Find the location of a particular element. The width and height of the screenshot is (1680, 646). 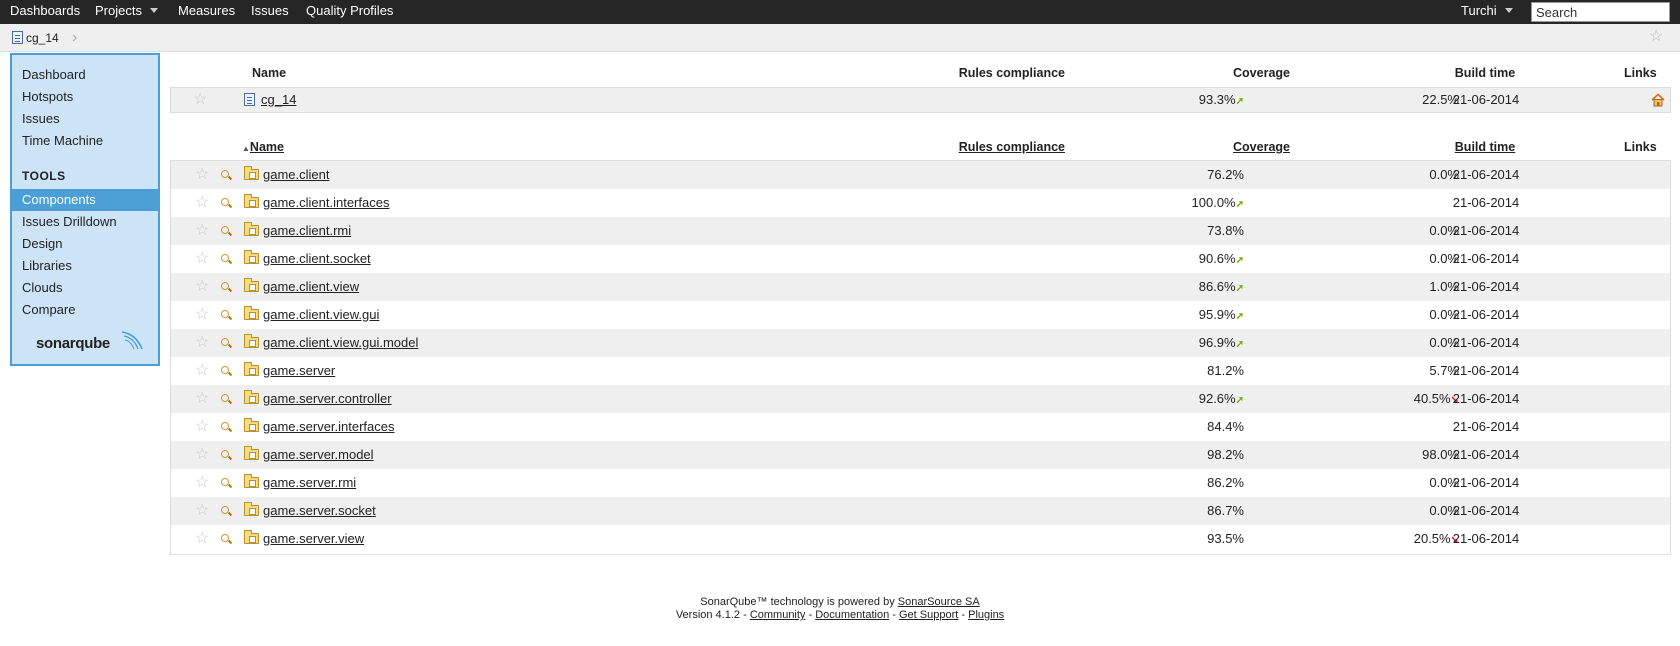

sort-by-name: ▲Name is located at coordinates (263, 147).